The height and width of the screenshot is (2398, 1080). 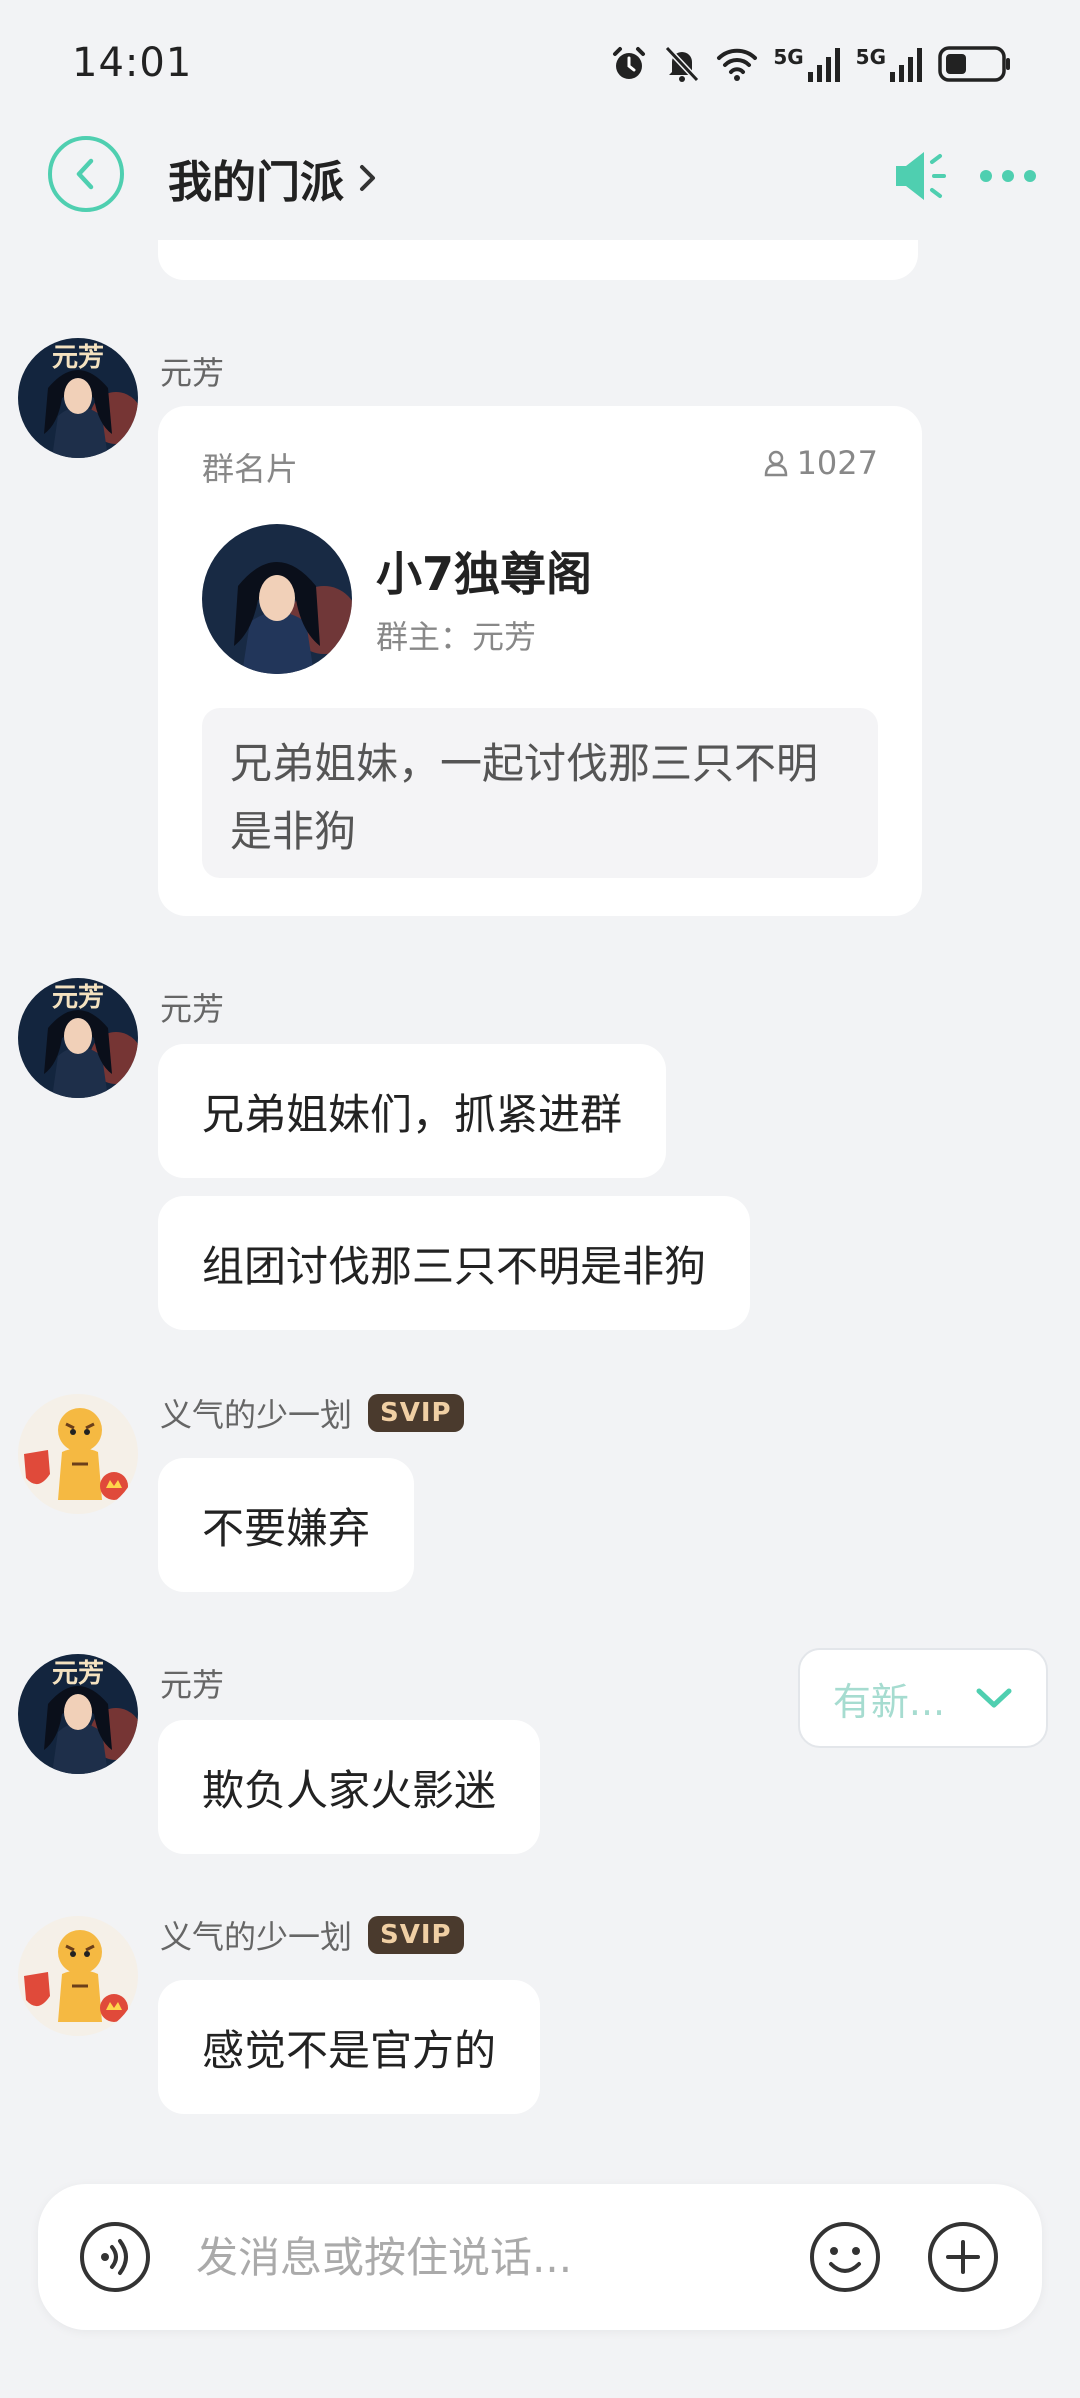 What do you see at coordinates (412, 1111) in the screenshot?
I see `message-bubble: 兄弟姐妹们，抓紧进群` at bounding box center [412, 1111].